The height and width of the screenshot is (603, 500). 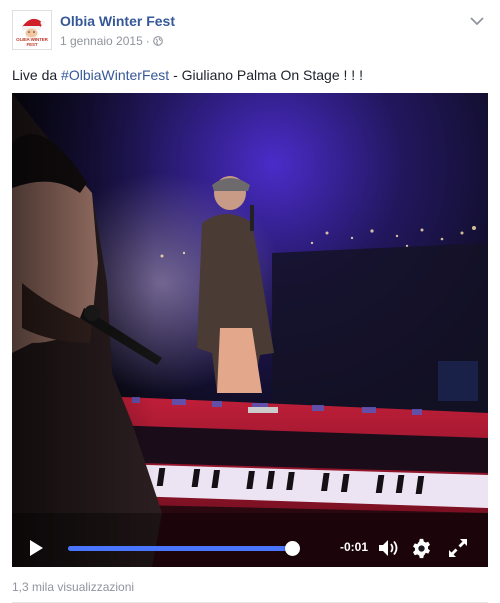 I want to click on time-remaining: -0:01, so click(x=354, y=547).